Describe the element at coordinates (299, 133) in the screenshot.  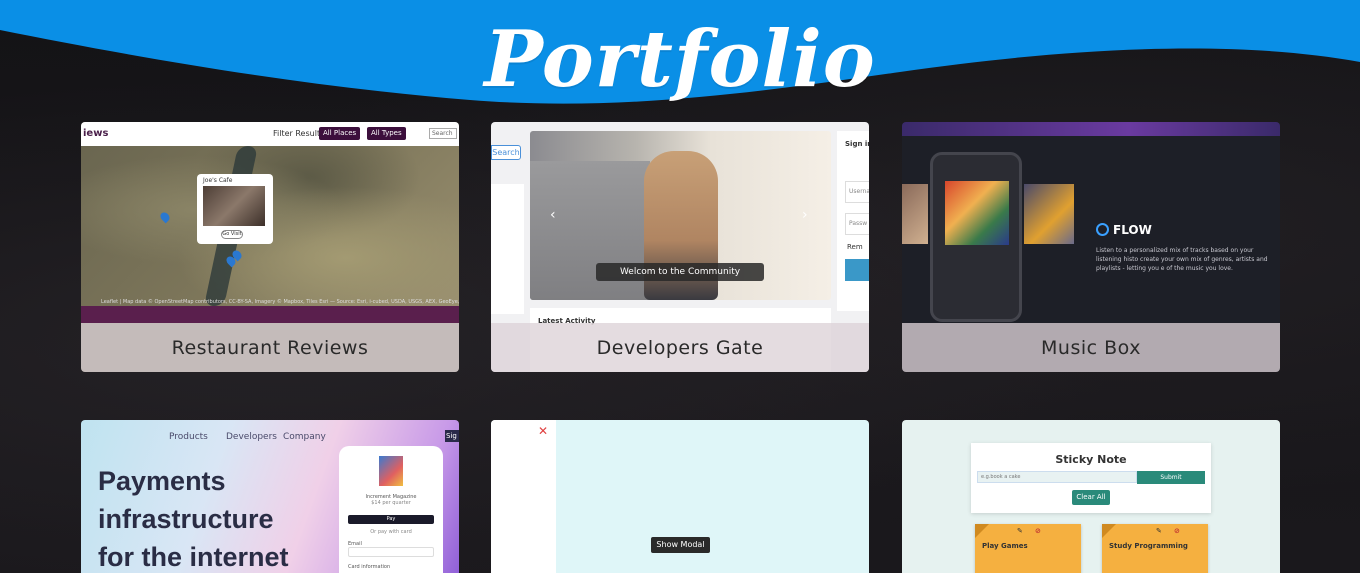
I see `filter-label: Filter Results` at that location.